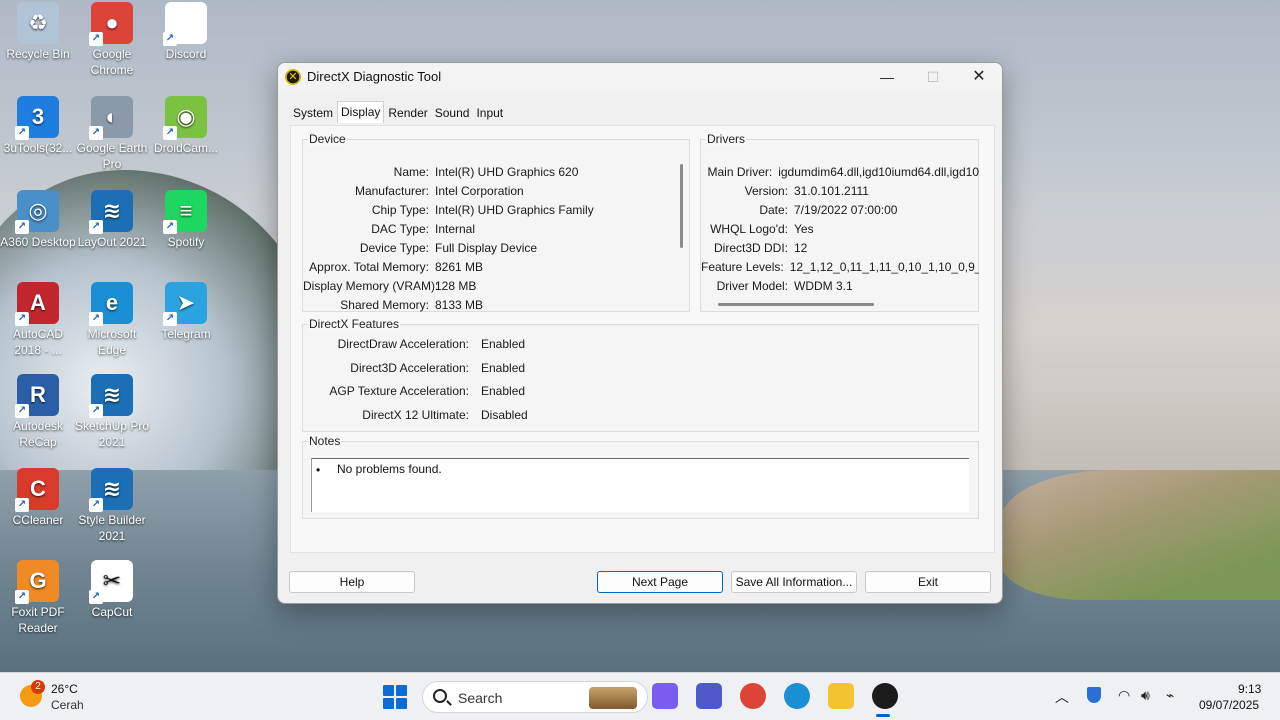 Image resolution: width=1280 pixels, height=720 pixels. I want to click on desktop-icon-ccleaner: C ↗ CCleaner, so click(38, 498).